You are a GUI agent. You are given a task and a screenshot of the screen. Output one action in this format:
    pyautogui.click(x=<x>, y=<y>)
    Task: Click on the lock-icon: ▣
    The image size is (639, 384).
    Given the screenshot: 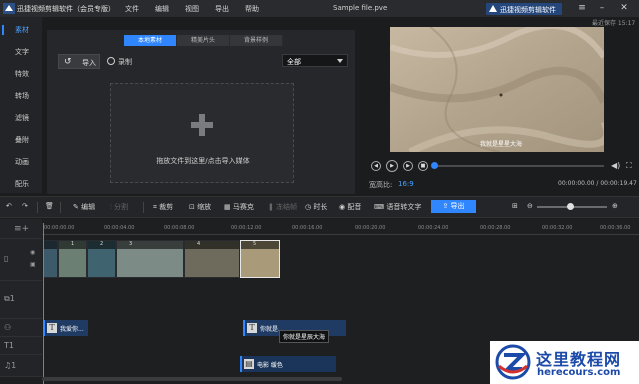 What is the action you would take?
    pyautogui.click(x=33, y=264)
    